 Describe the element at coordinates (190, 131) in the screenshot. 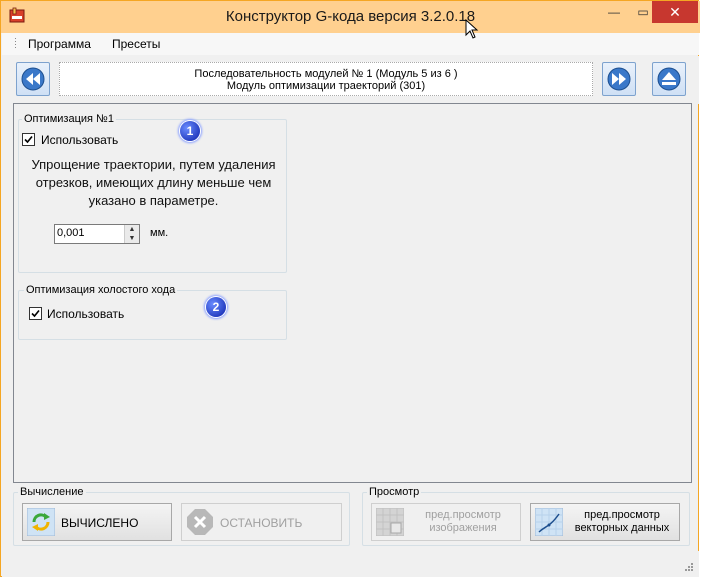

I see `step-1-badge: 1` at that location.